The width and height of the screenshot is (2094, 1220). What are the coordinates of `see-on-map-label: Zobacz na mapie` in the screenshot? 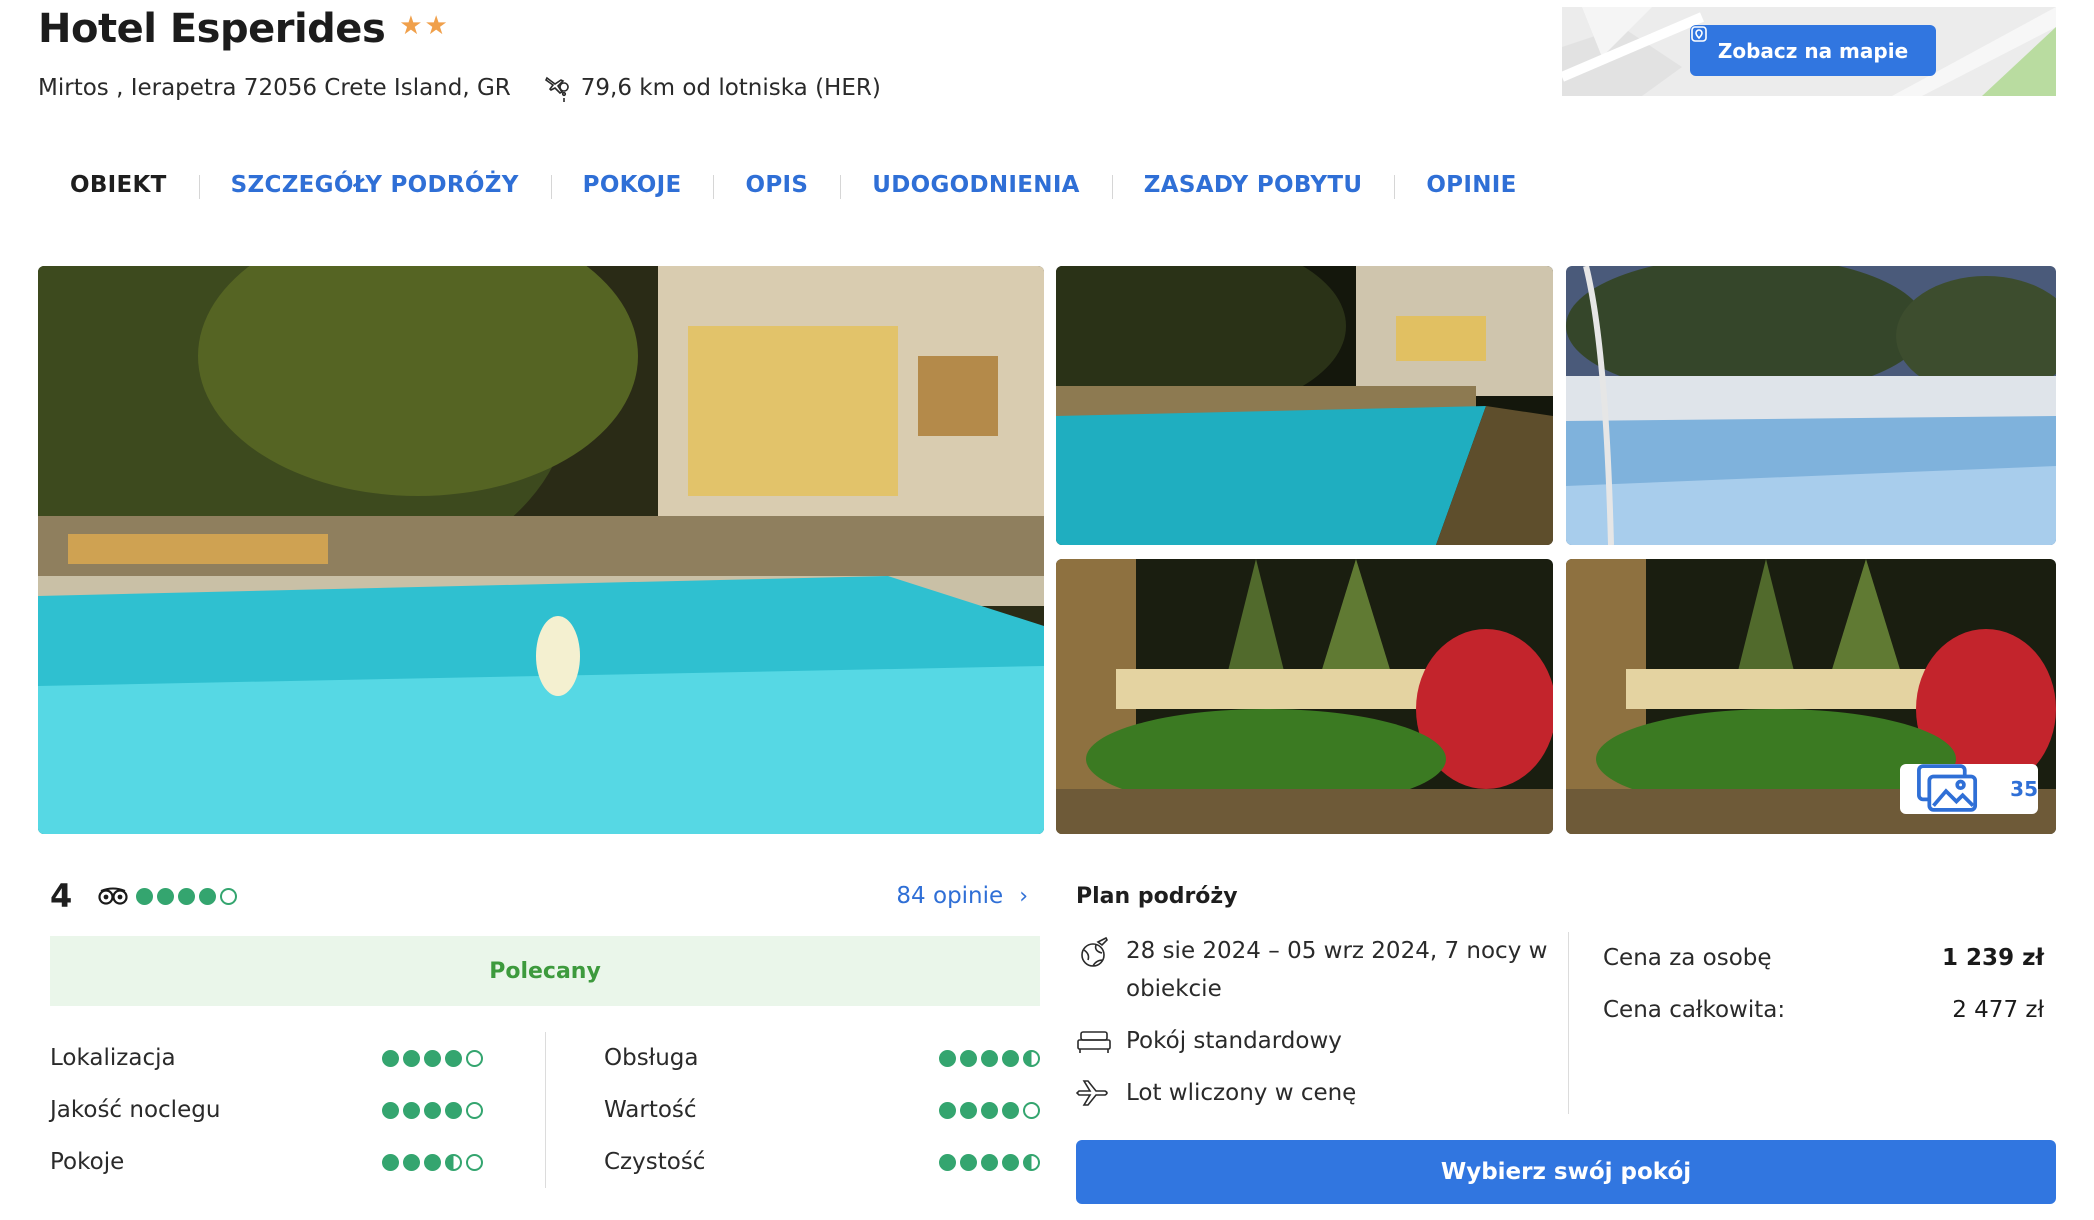 It's located at (1813, 50).